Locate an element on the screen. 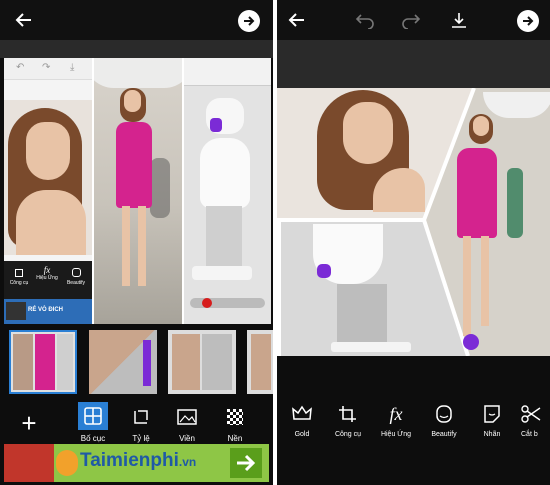 The width and height of the screenshot is (550, 485). mini-tool-label: Hiệu Ứng is located at coordinates (47, 278).